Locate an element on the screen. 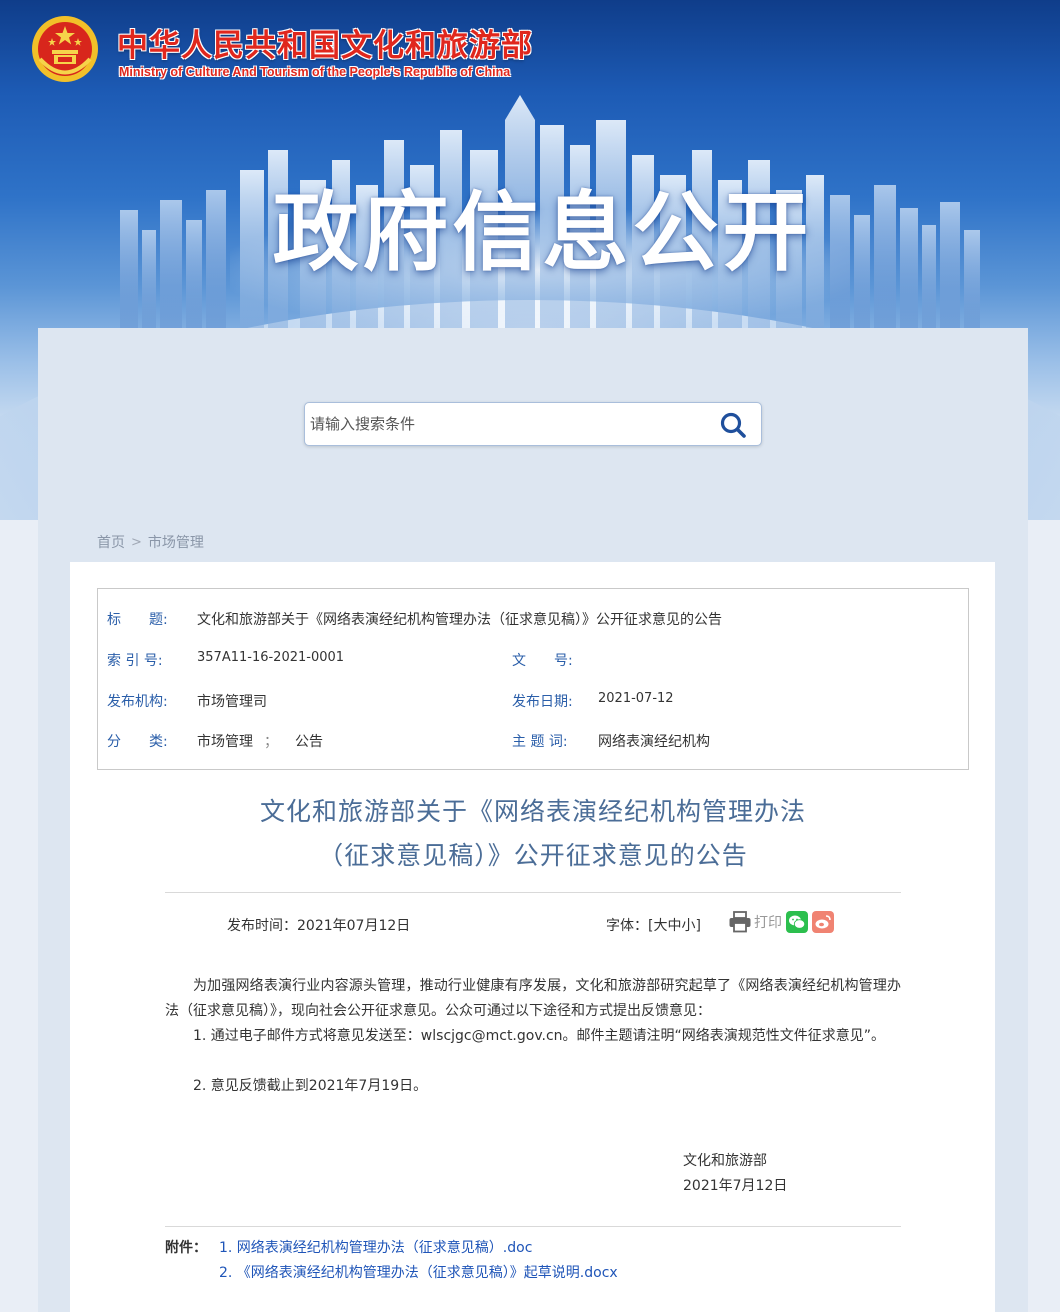  title-divider is located at coordinates (533, 892).